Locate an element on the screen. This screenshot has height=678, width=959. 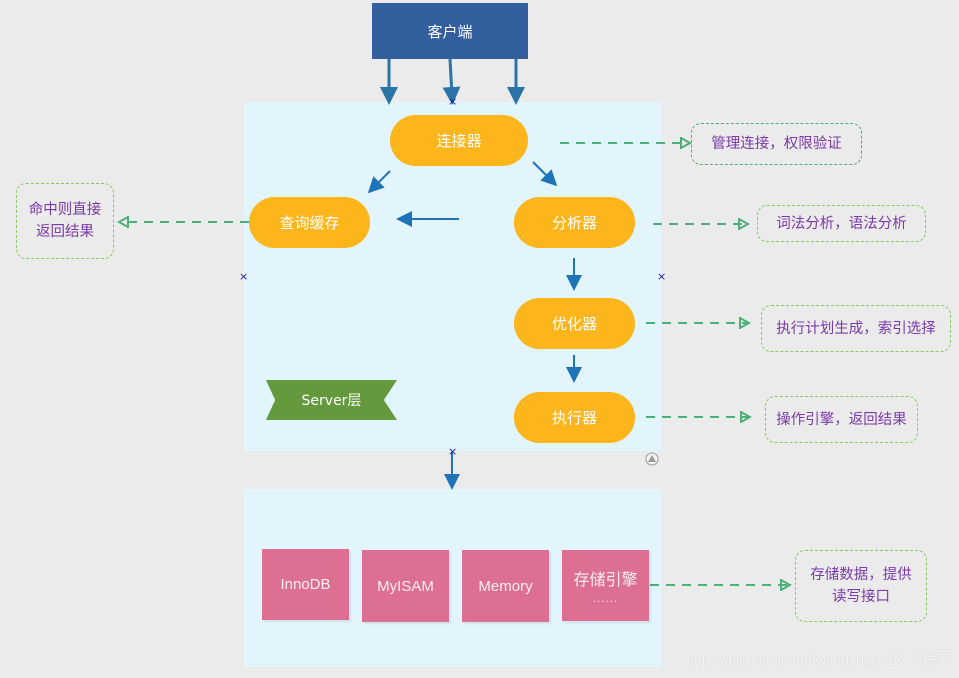
engine-myisam-label: MyISAM is located at coordinates (405, 586).